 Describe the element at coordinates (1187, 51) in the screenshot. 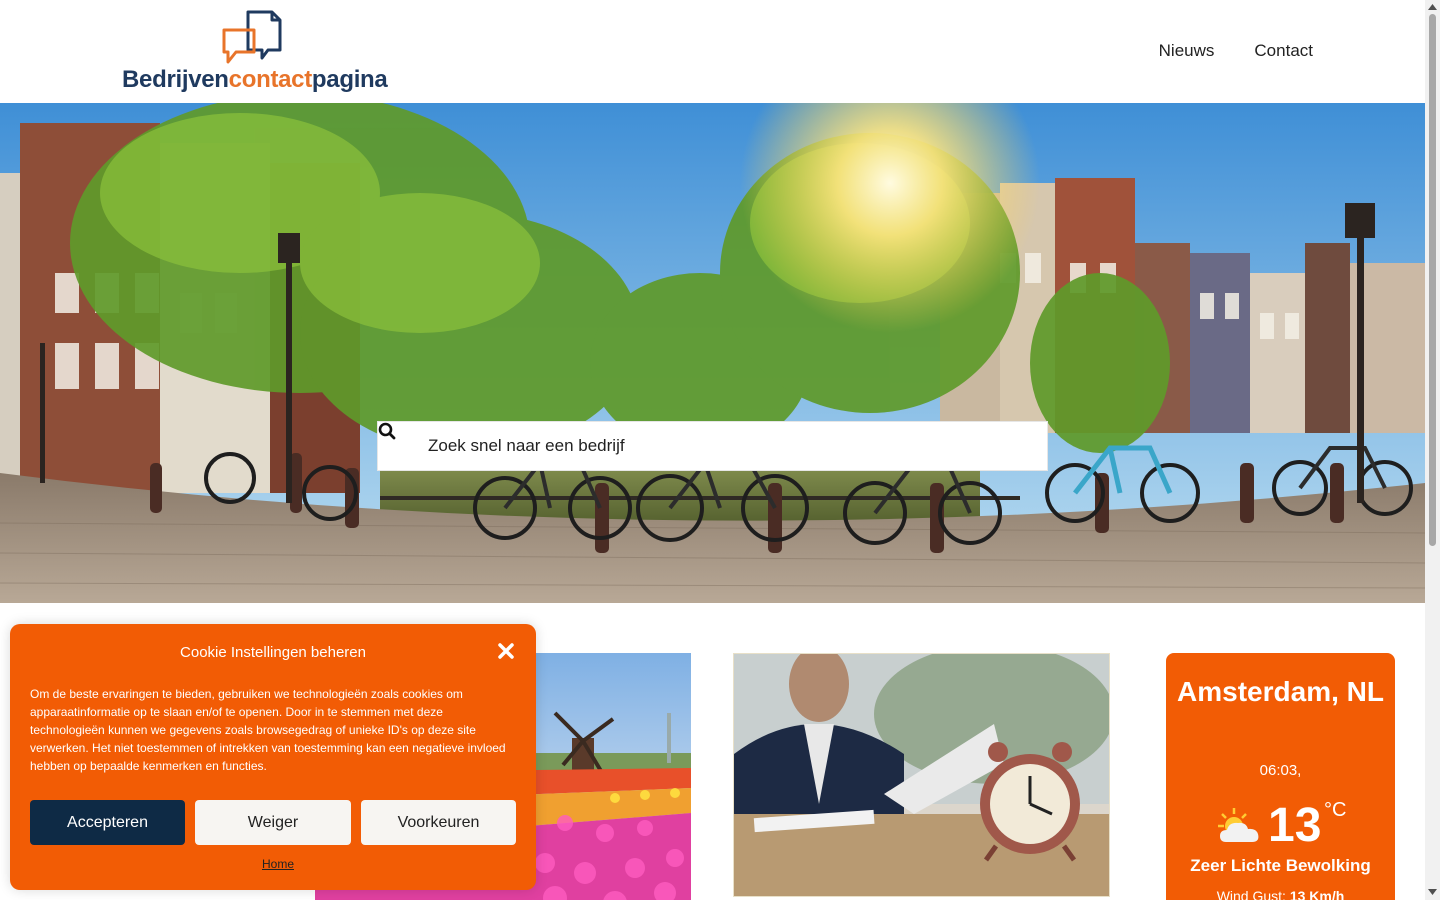

I see `nav-link-nieuws: Nieuws` at that location.